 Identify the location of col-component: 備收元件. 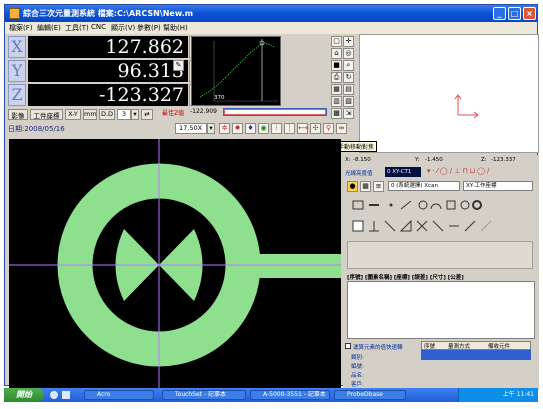
(499, 347).